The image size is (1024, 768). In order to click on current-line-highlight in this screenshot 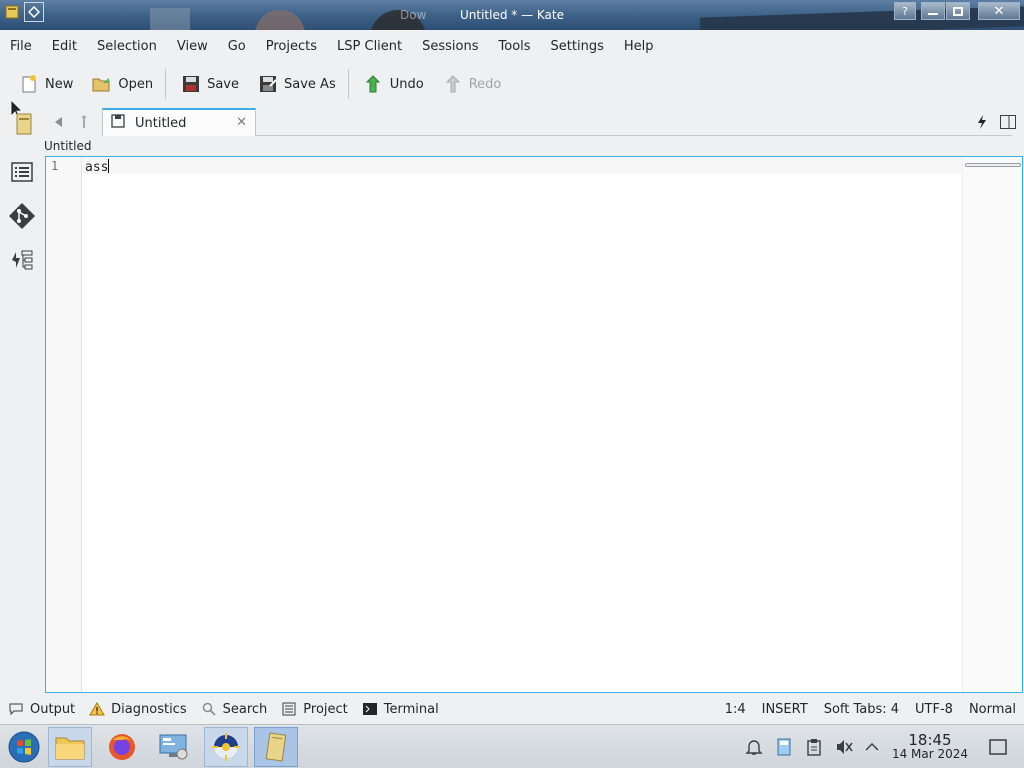, I will do `click(523, 165)`.